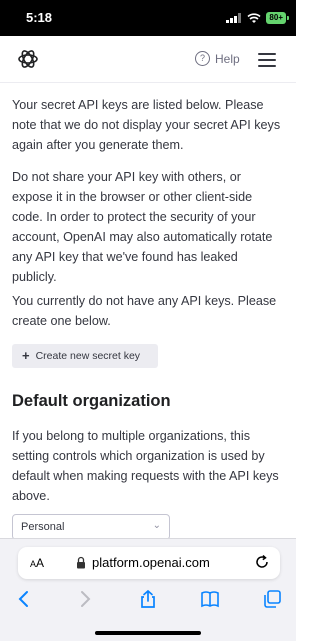  I want to click on browser-toolbar: AA platform.openai.com, so click(148, 589).